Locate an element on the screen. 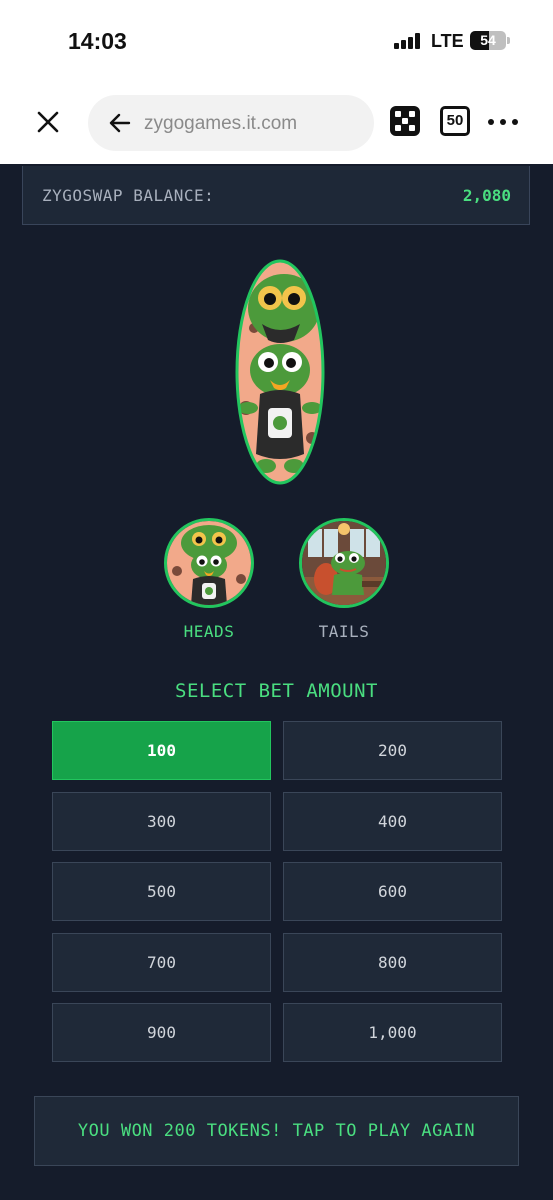 This screenshot has width=553, height=1200. browser-toolbar: zygogames.it.com 50 is located at coordinates (276, 124).